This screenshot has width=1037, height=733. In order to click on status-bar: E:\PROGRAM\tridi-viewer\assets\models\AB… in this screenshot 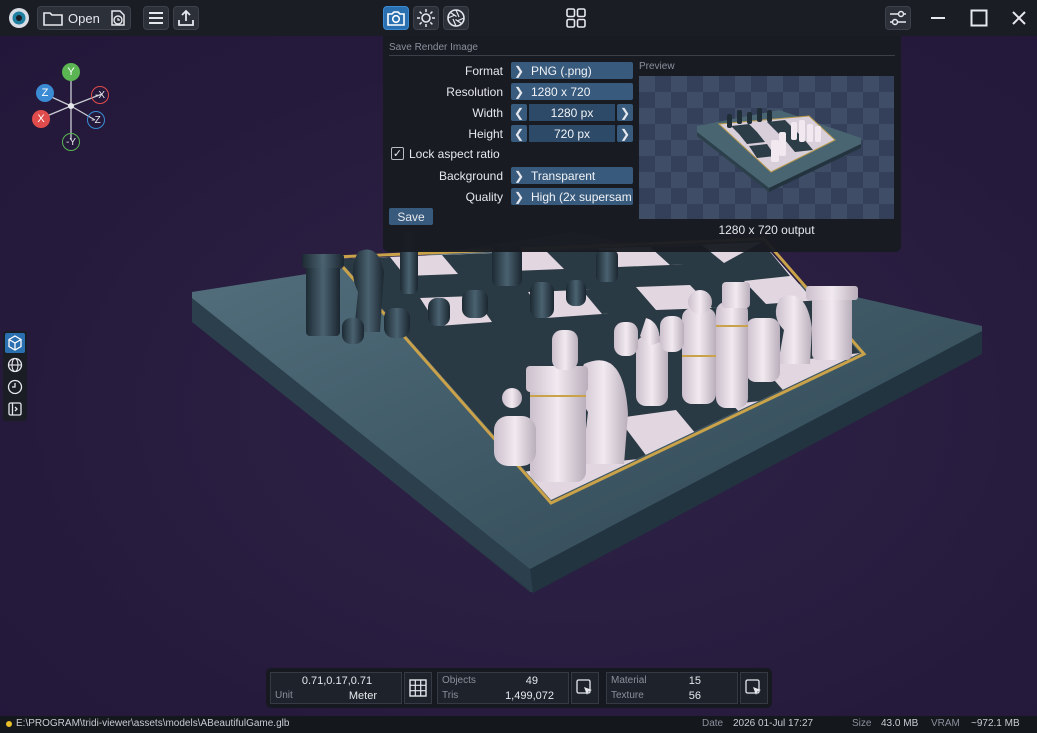, I will do `click(518, 724)`.